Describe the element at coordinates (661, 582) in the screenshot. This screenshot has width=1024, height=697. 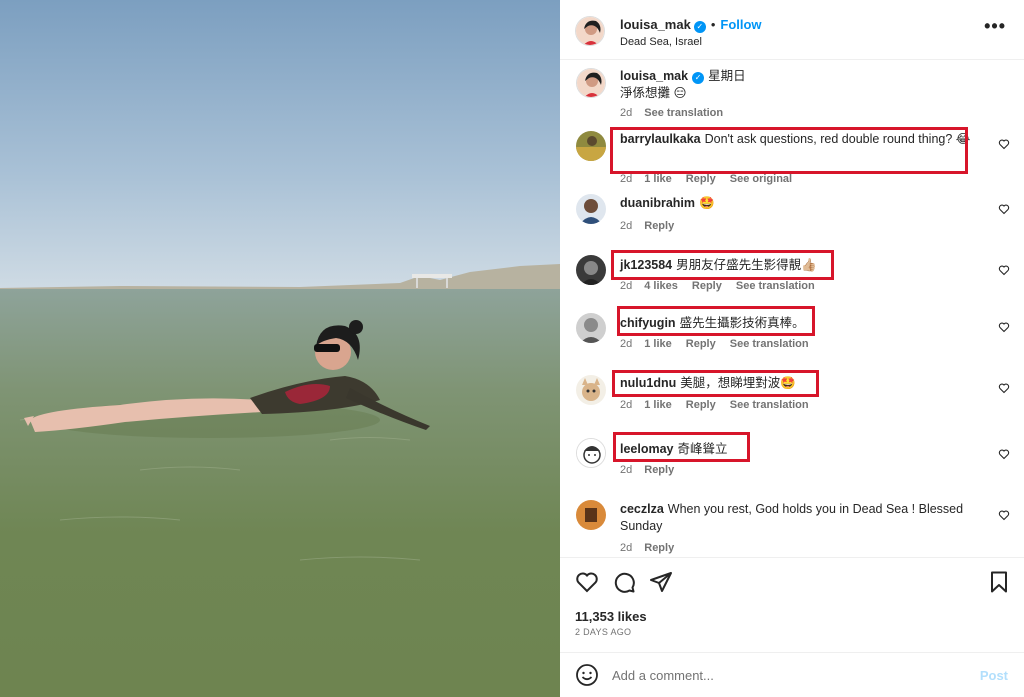
I see `send-icon` at that location.